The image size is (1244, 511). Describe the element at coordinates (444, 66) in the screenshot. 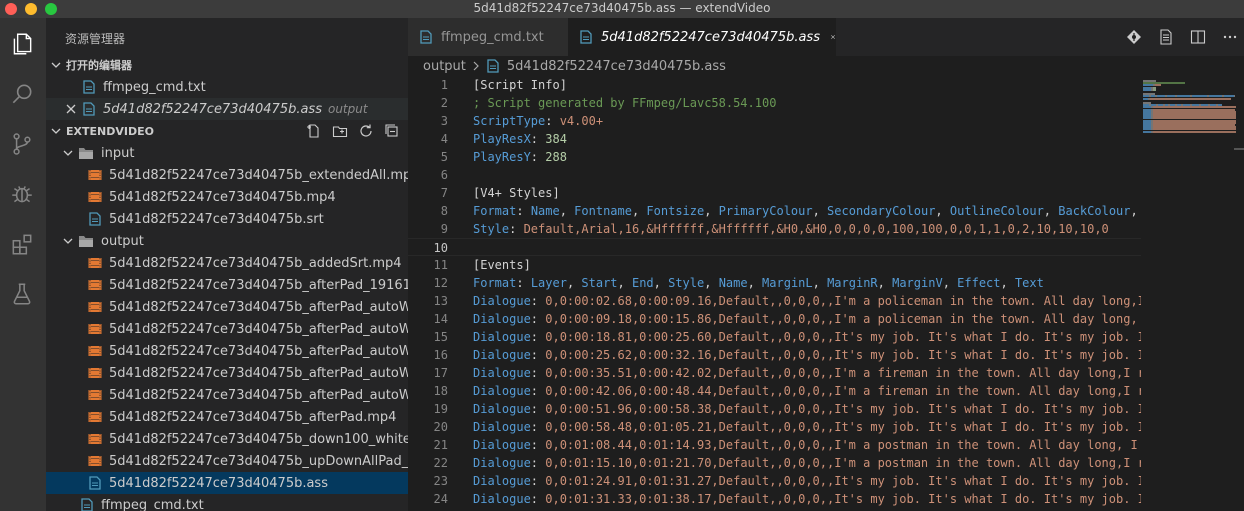

I see `breadcrumb-folder: output` at that location.